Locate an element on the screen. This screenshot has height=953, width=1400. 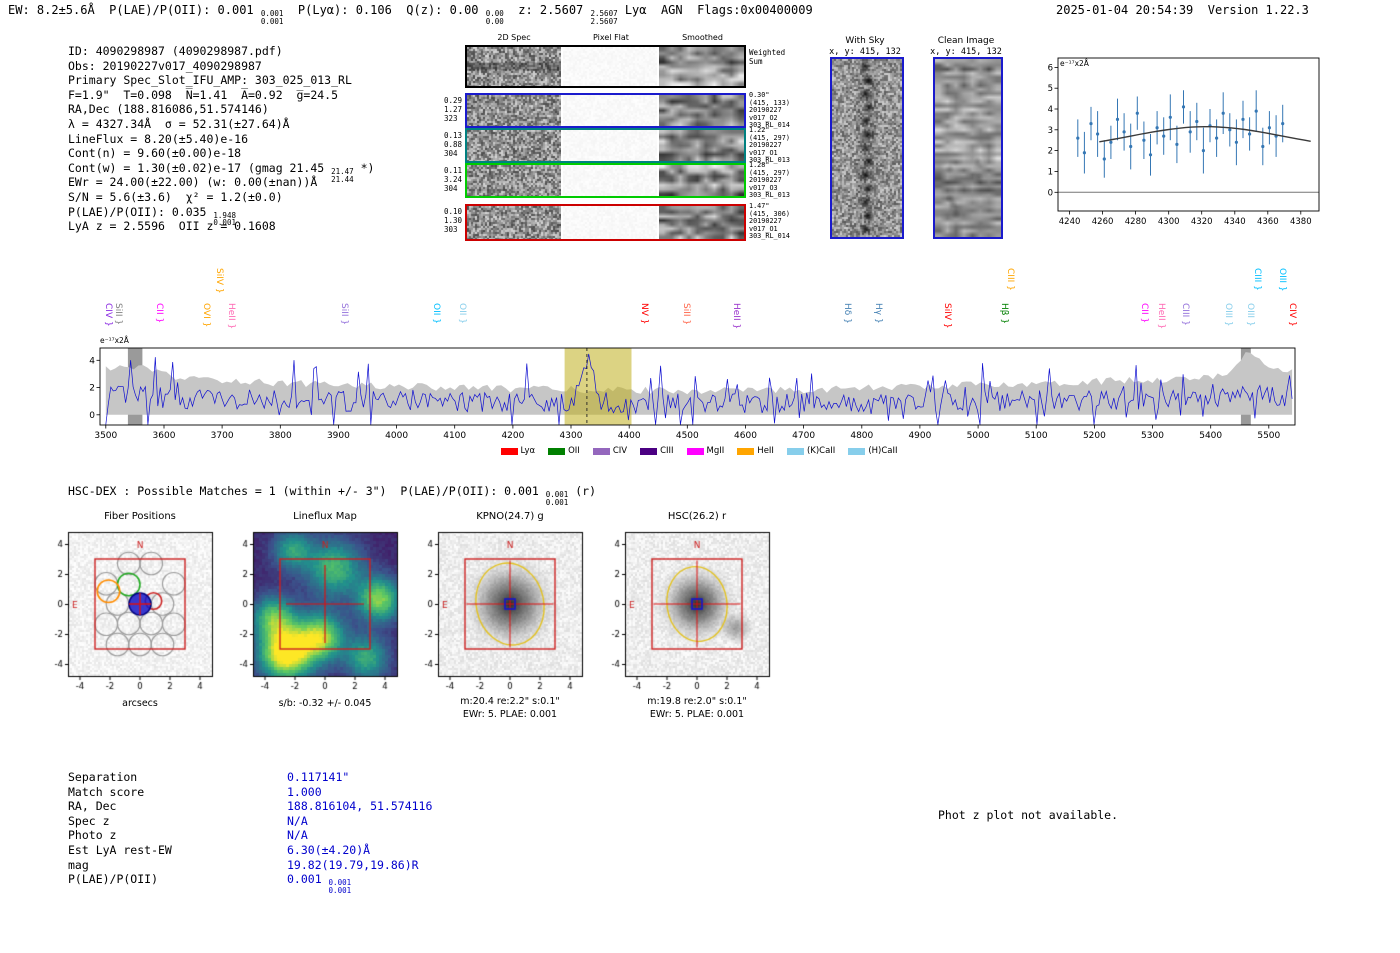
info-line: RA,Dec (188.816086,51.574146) is located at coordinates (168, 109).